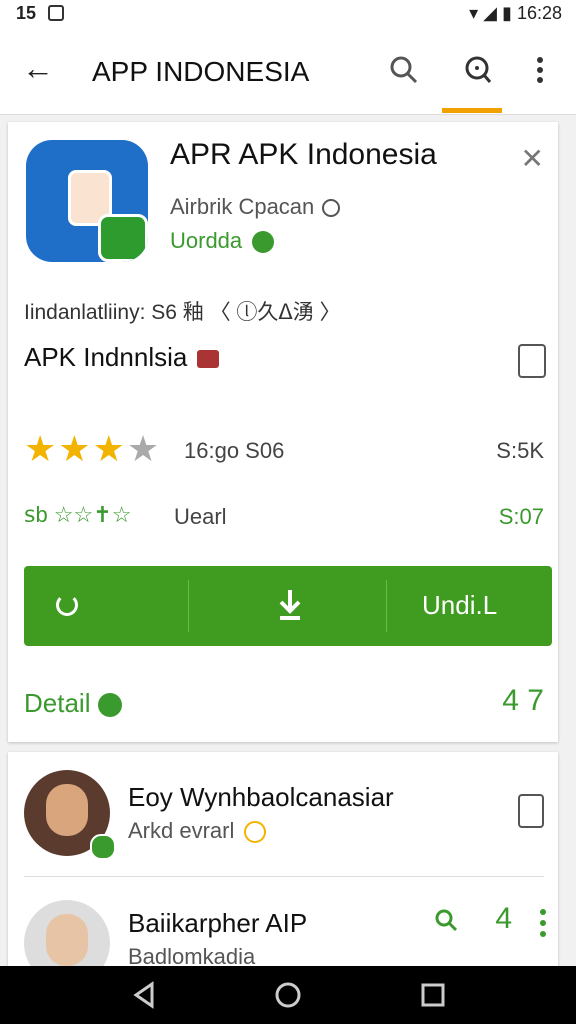  I want to click on user-subtitle: Arkd evrarl, so click(197, 831).